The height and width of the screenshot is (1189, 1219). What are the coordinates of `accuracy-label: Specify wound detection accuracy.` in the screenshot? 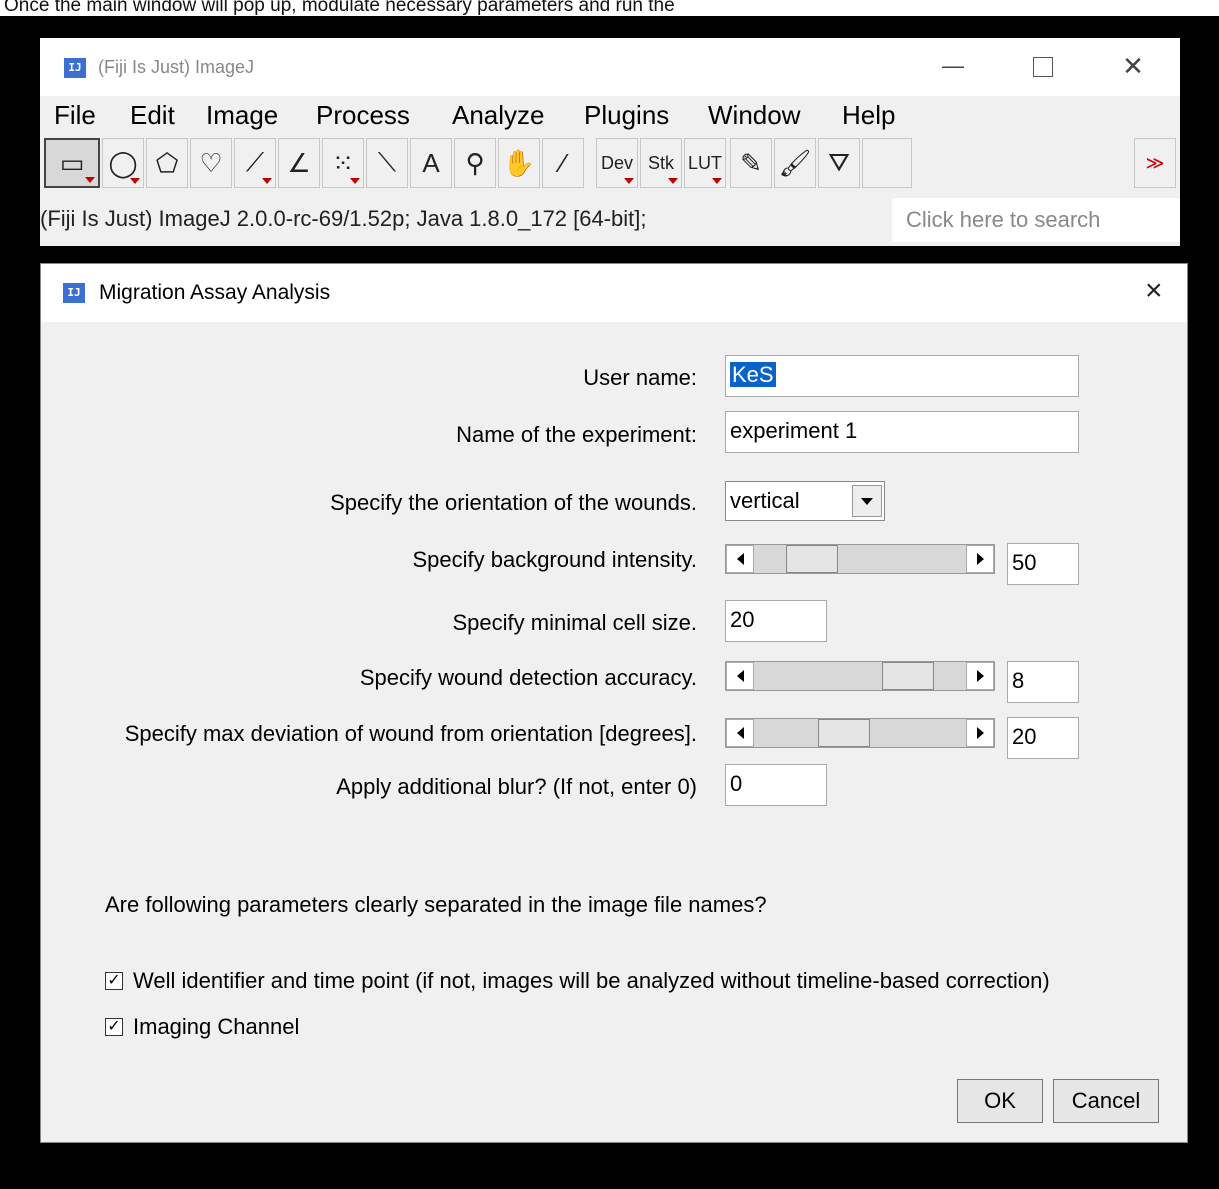 It's located at (528, 677).